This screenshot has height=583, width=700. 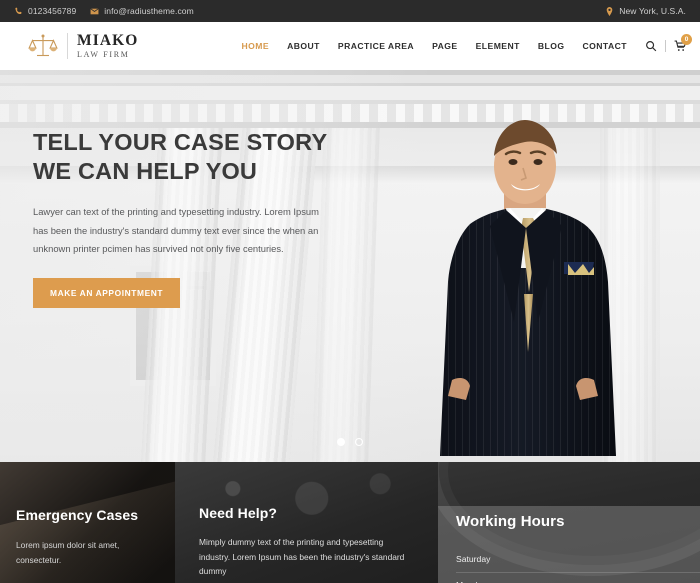 What do you see at coordinates (67, 46) in the screenshot?
I see `logo-divider` at bounding box center [67, 46].